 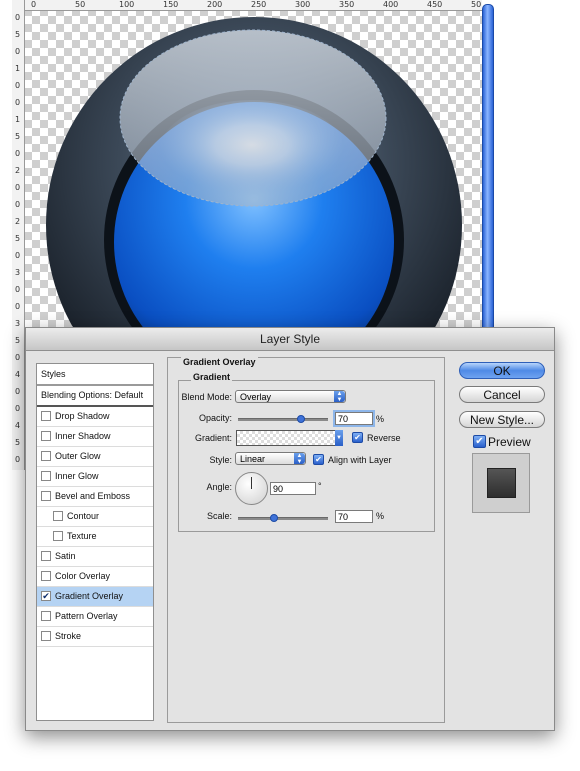 I want to click on ruler-tick-label: 300, so click(x=303, y=4).